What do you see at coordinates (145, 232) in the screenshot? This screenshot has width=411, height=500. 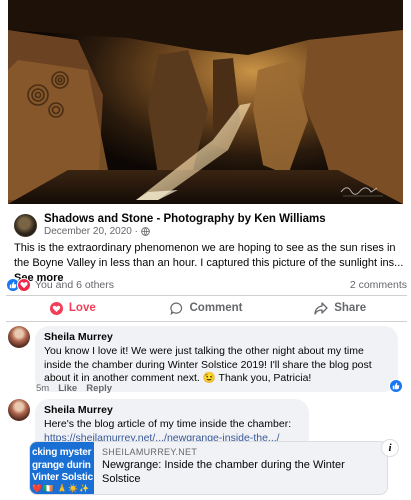 I see `globe-icon` at bounding box center [145, 232].